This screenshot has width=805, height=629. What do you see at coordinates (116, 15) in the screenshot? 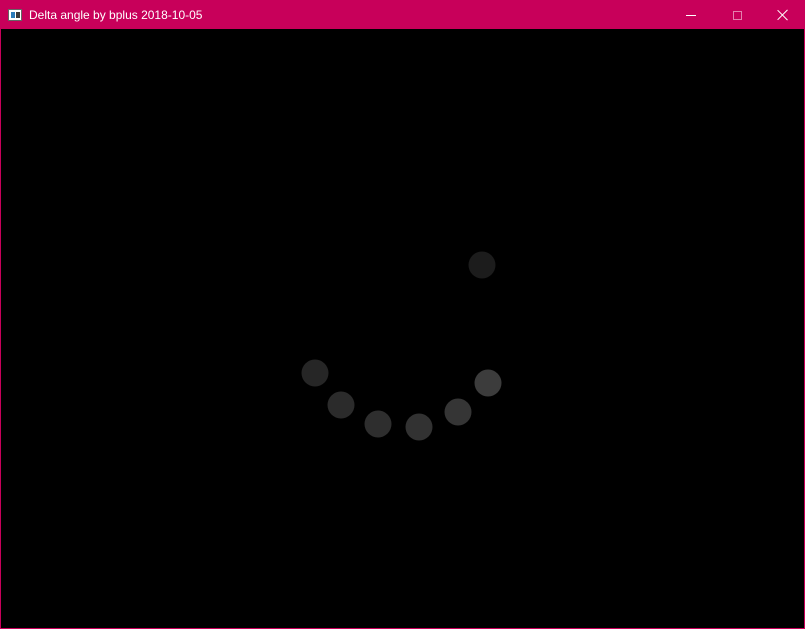
I see `window-title: Delta angle by bplus 2018-10-05` at bounding box center [116, 15].